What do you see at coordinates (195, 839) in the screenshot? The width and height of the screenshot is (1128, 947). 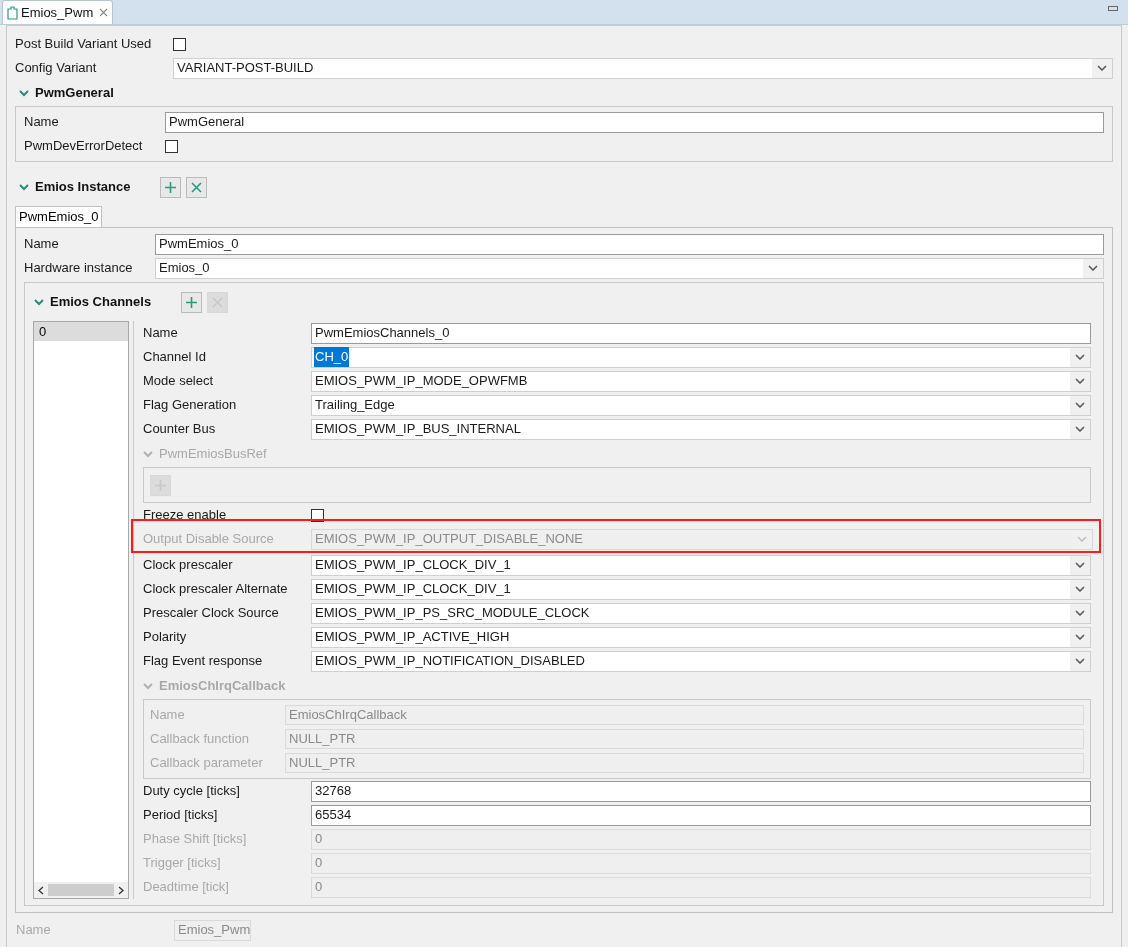 I see `field-label: Phase Shift [ticks]` at bounding box center [195, 839].